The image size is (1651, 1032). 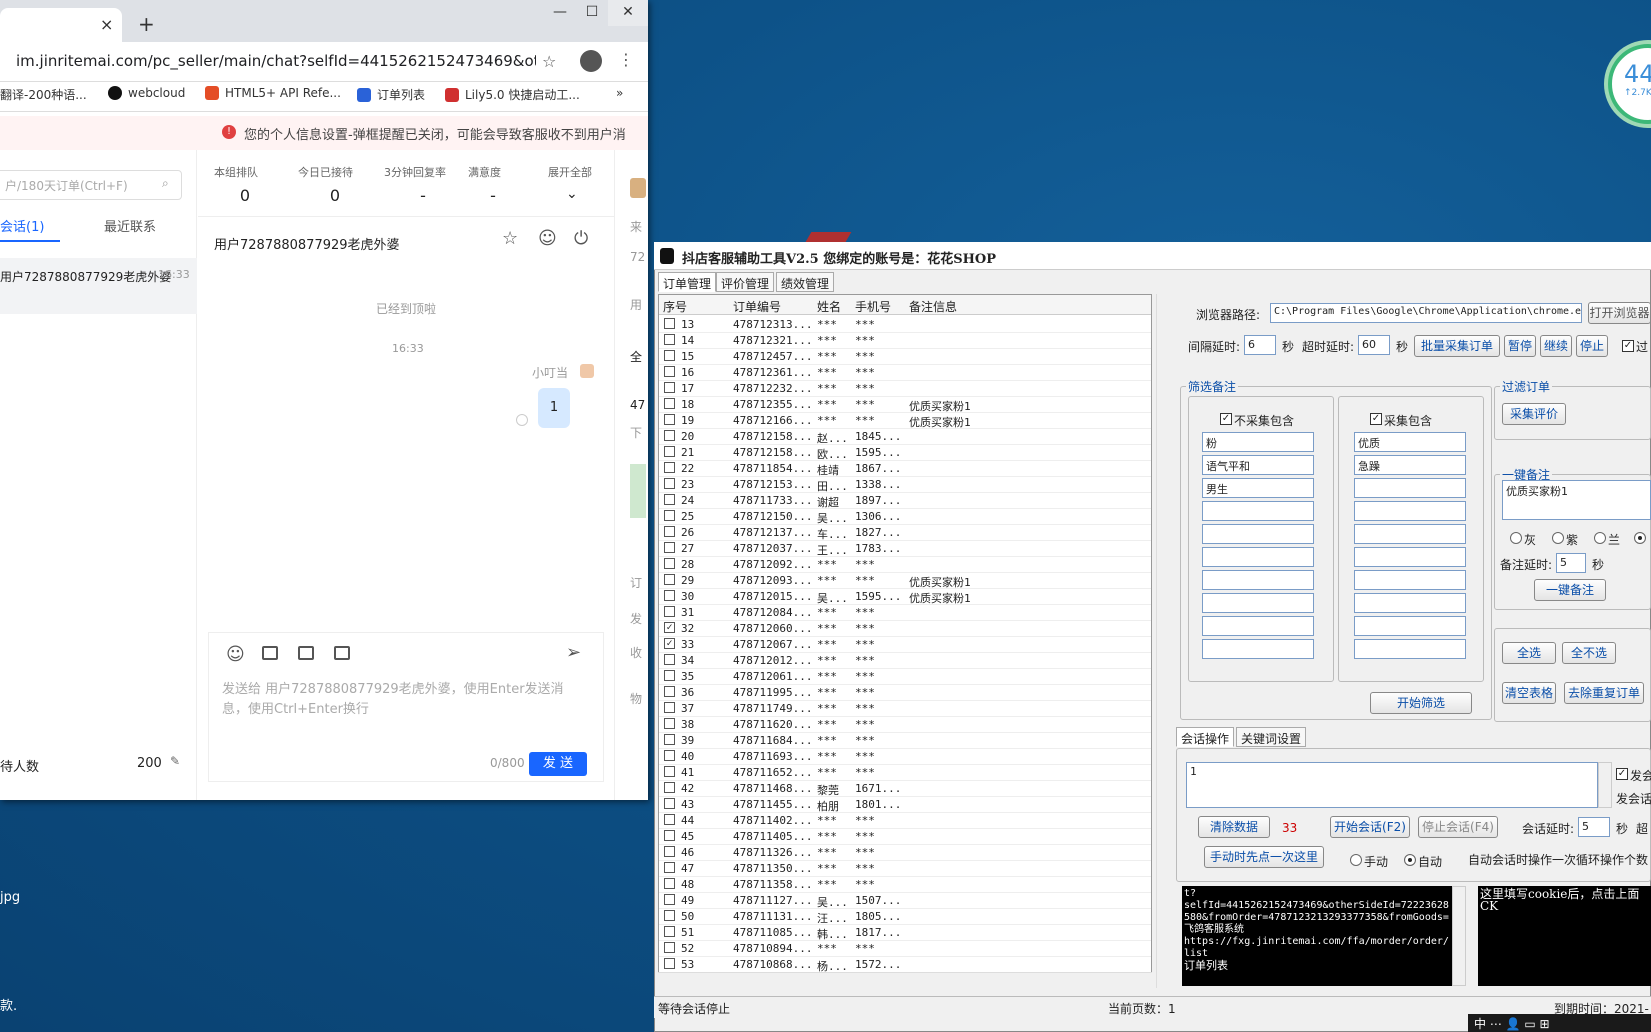 What do you see at coordinates (905, 741) in the screenshot?
I see `table-row: 39 478711684... *** ***` at bounding box center [905, 741].